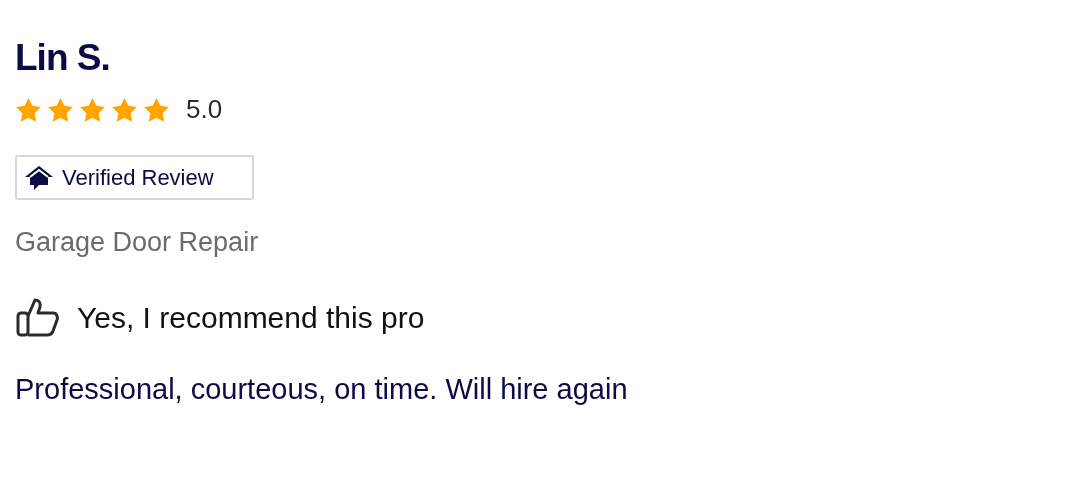 The image size is (1084, 478). What do you see at coordinates (251, 317) in the screenshot?
I see `recommendation-text: Yes, I recommend this pro` at bounding box center [251, 317].